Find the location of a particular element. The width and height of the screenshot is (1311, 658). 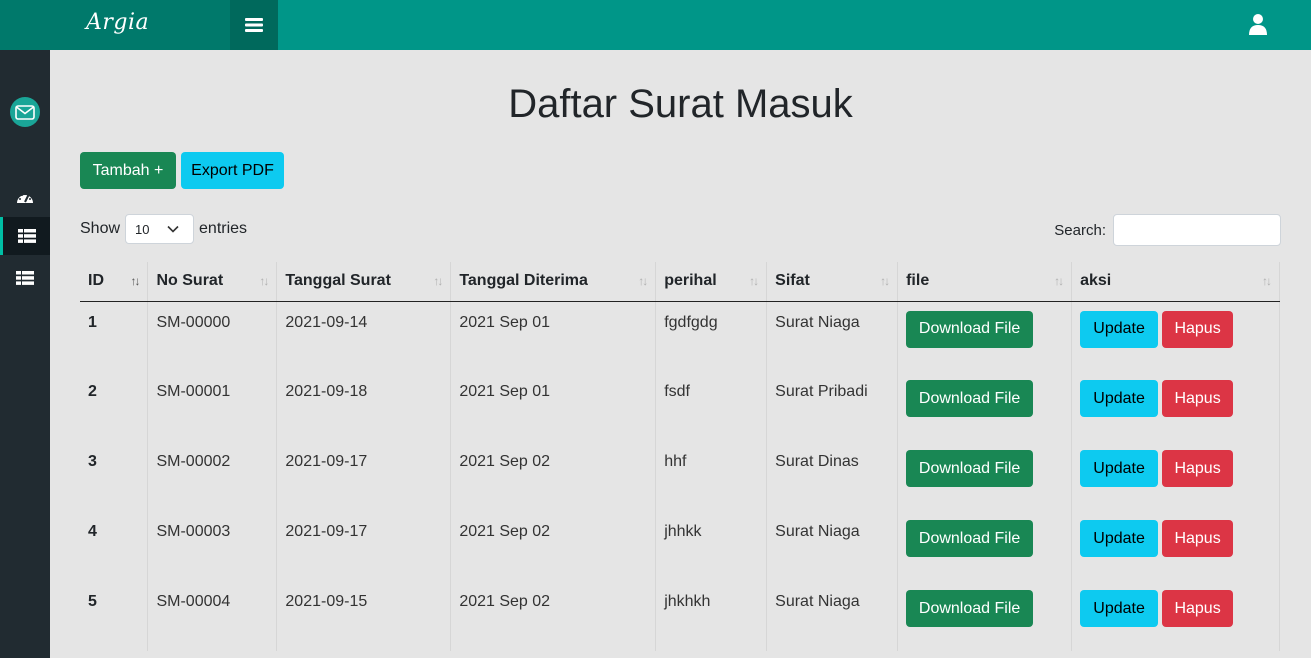

length-menu-suffix: entries is located at coordinates (223, 228).